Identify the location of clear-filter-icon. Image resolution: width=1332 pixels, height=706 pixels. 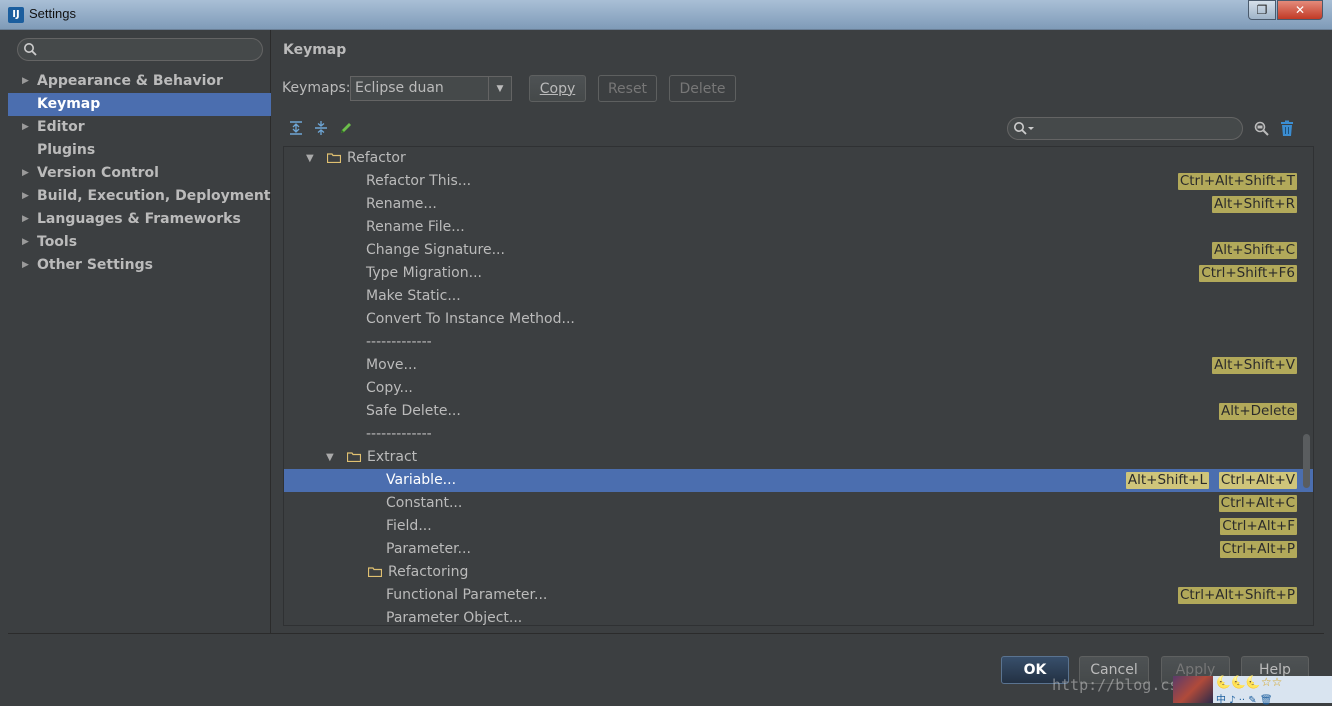
(1287, 128).